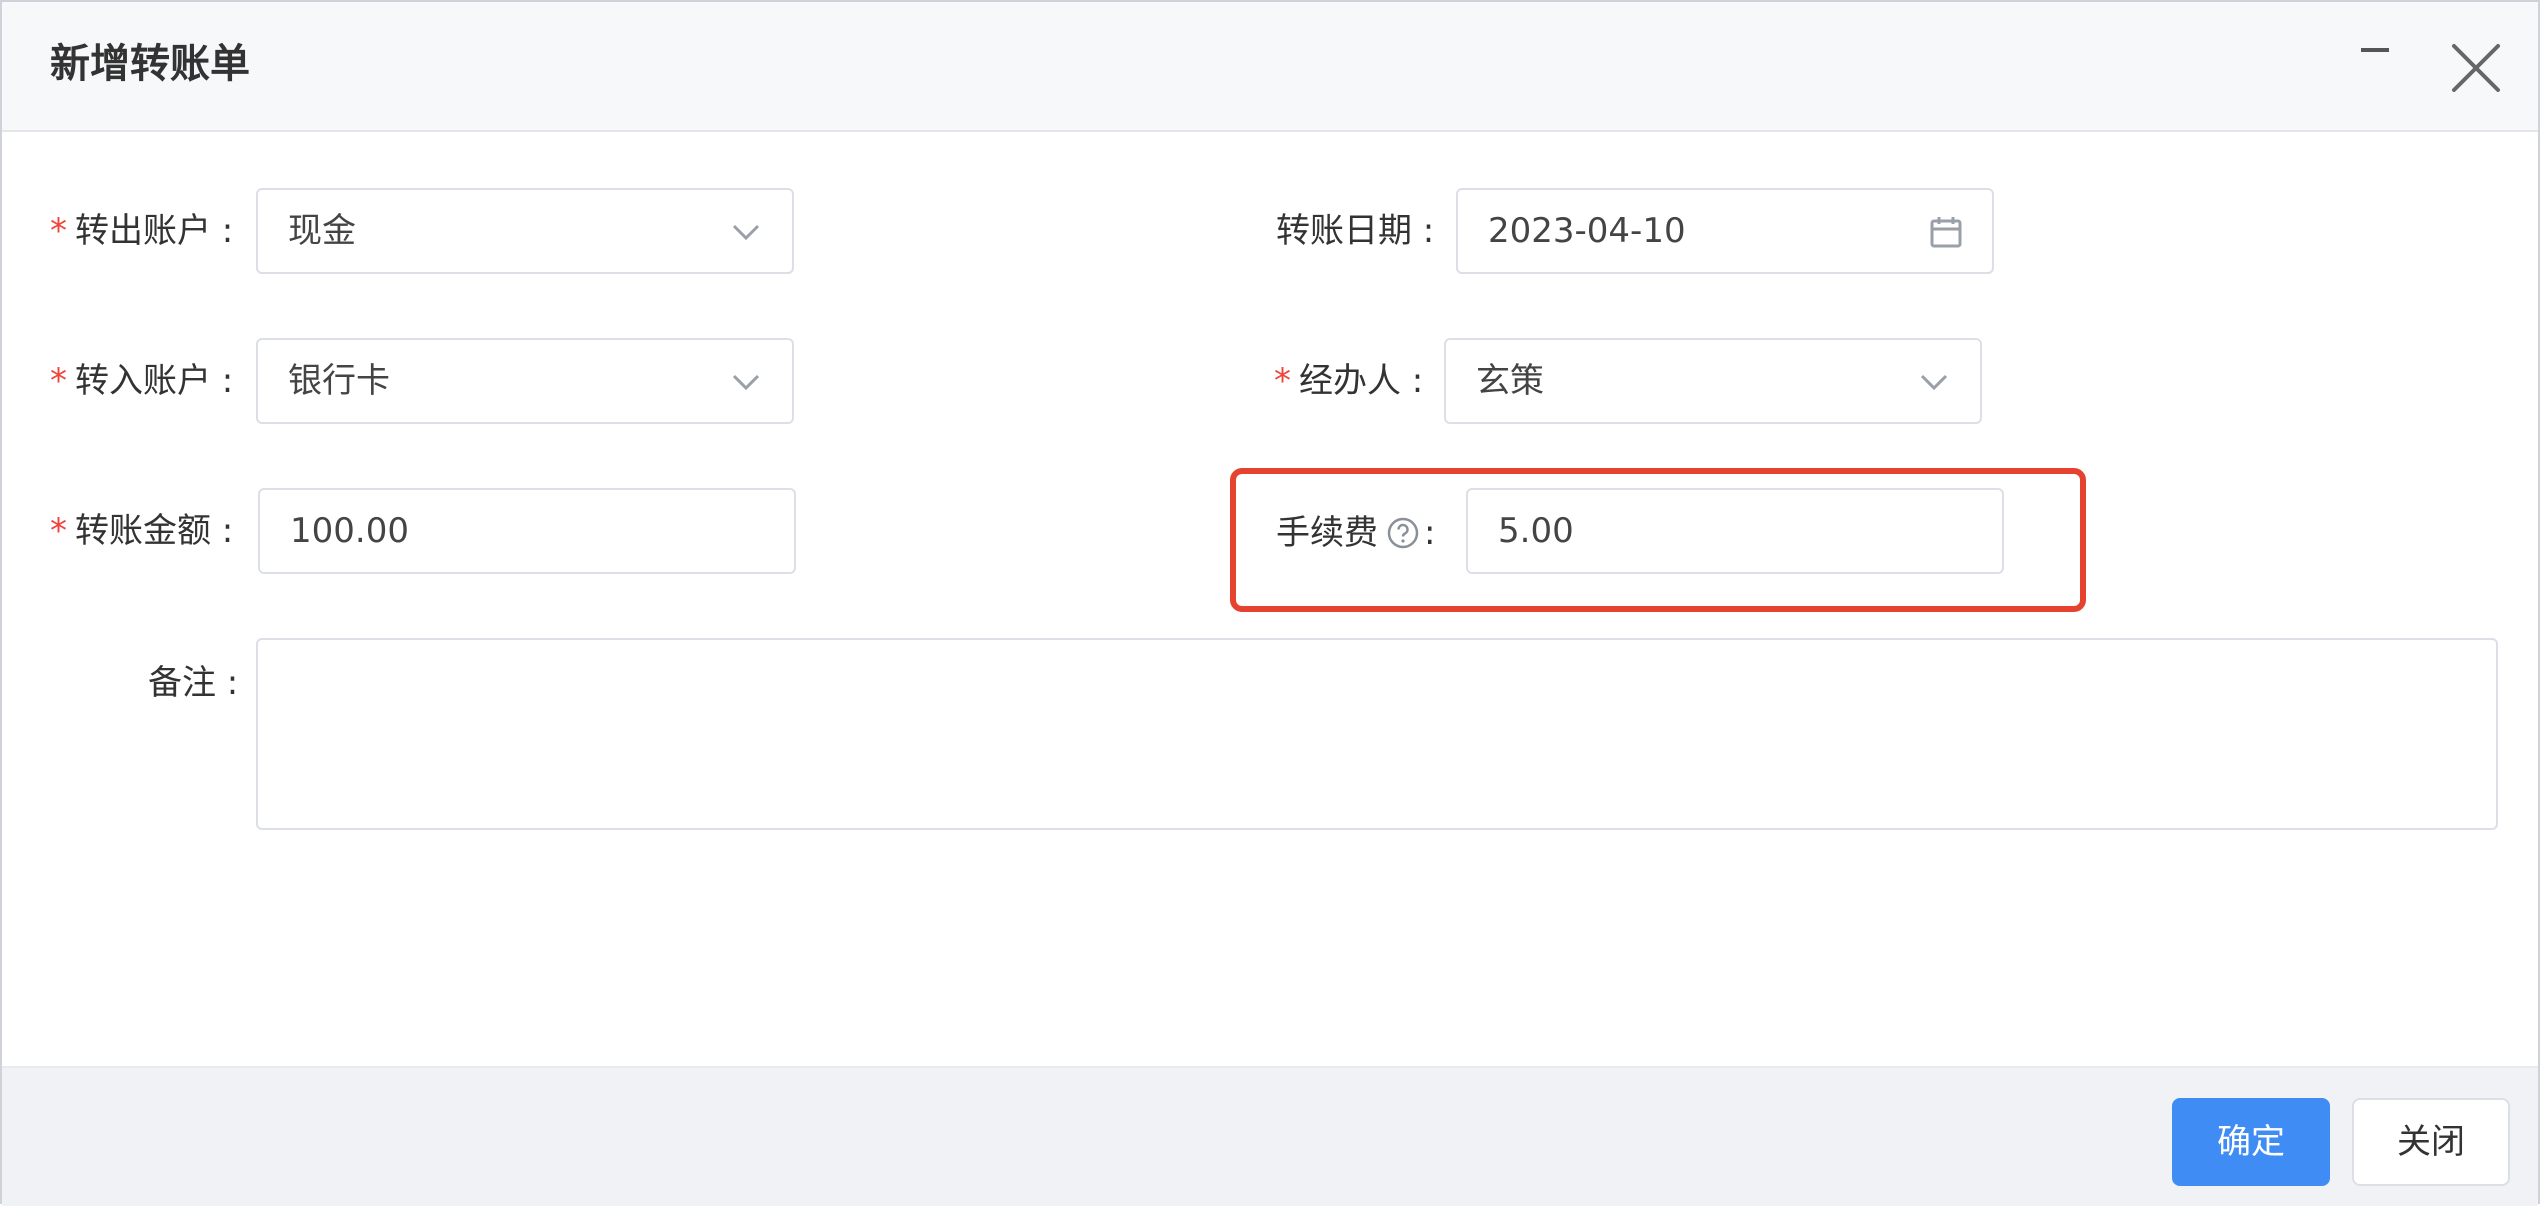  I want to click on fee-label-colon: :, so click(1430, 533).